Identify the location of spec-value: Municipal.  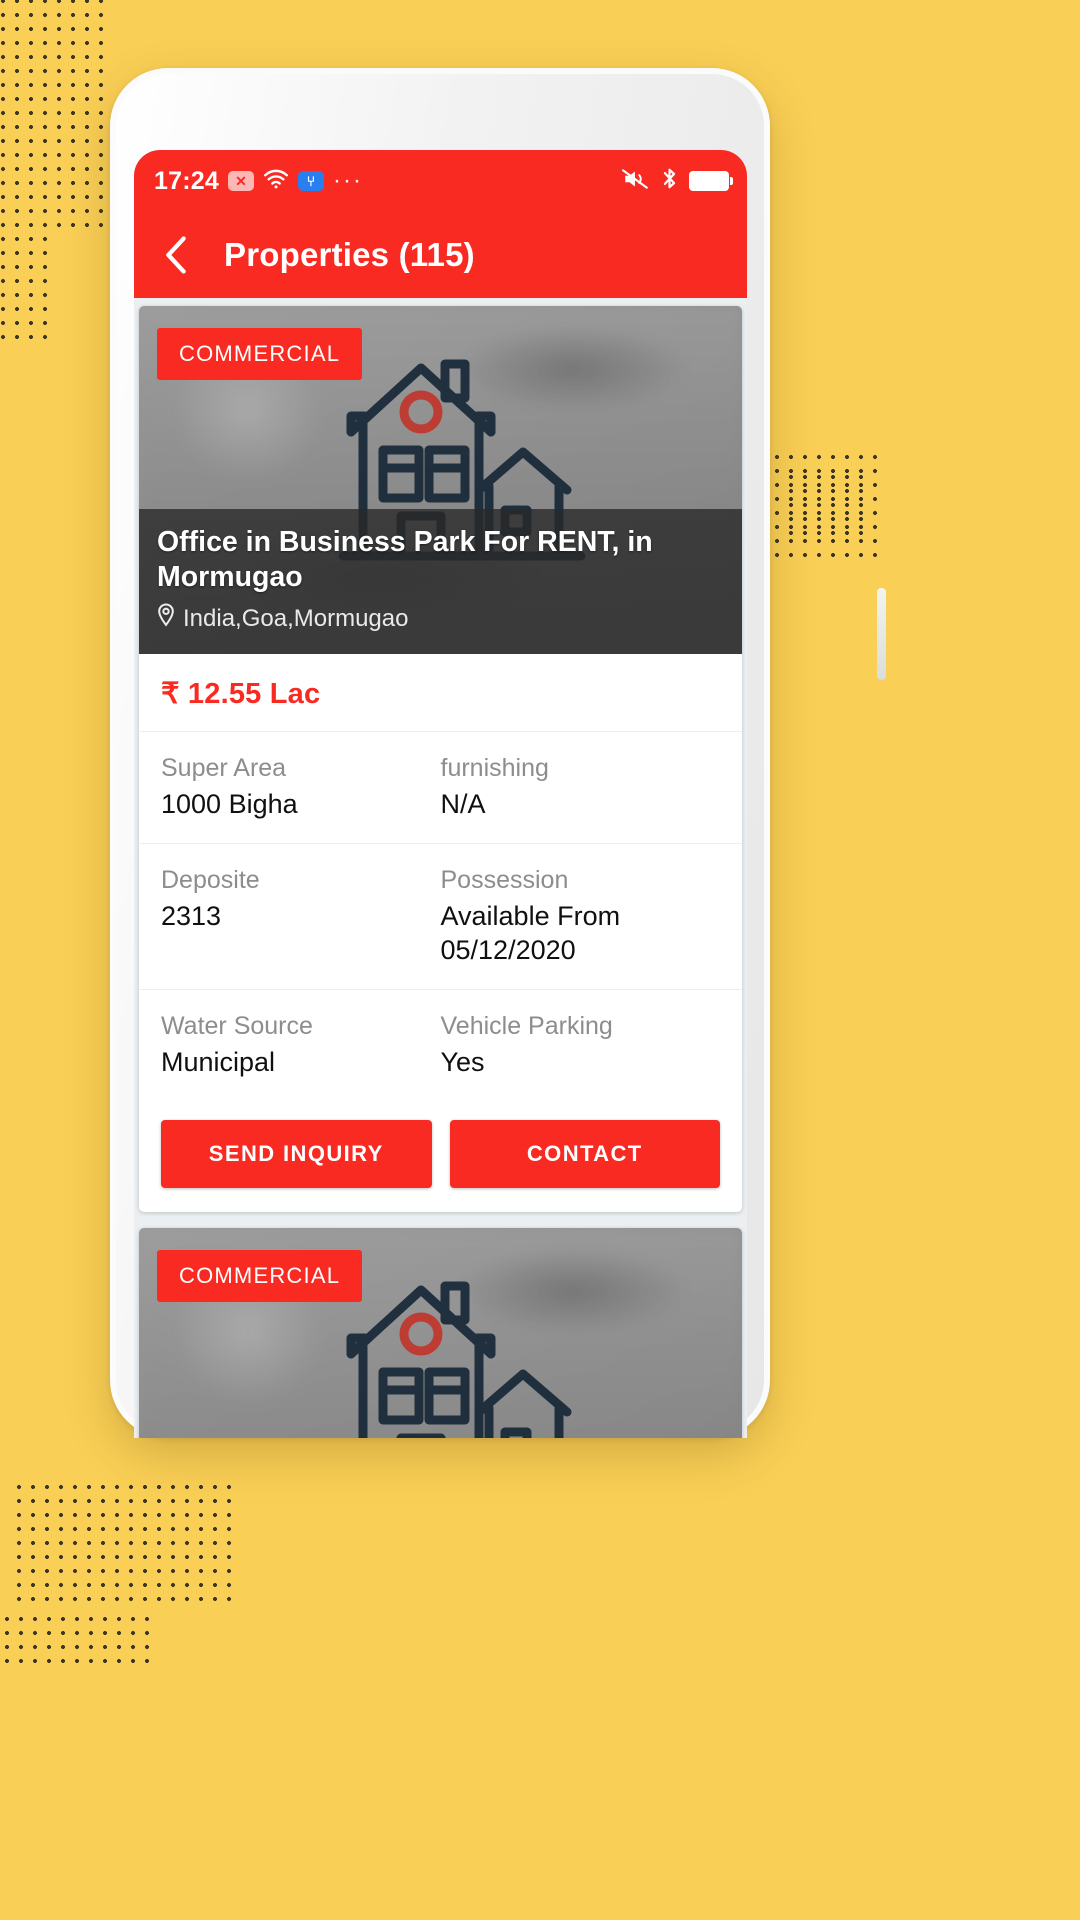
(218, 1061).